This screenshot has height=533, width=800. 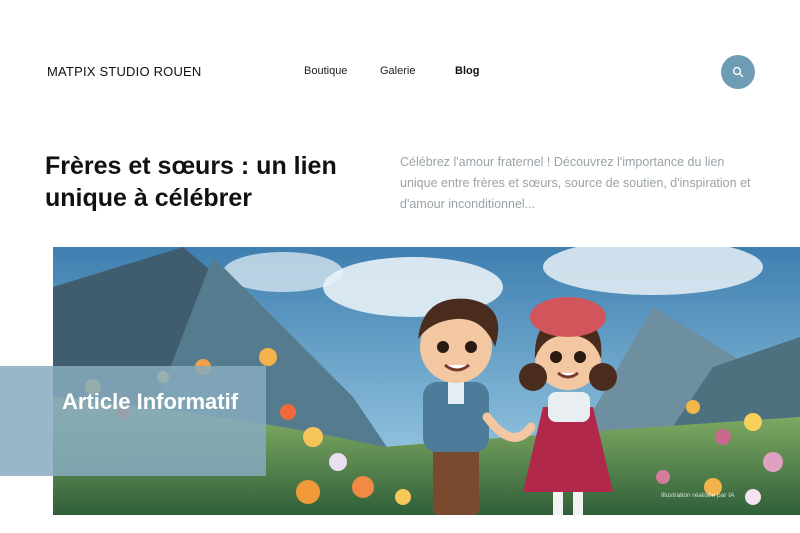 I want to click on search-button, so click(x=738, y=72).